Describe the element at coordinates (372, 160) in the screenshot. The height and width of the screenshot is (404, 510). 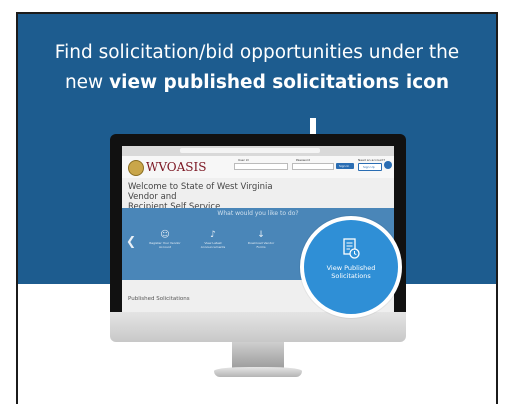
I see `need-account-label: Need an account?` at that location.